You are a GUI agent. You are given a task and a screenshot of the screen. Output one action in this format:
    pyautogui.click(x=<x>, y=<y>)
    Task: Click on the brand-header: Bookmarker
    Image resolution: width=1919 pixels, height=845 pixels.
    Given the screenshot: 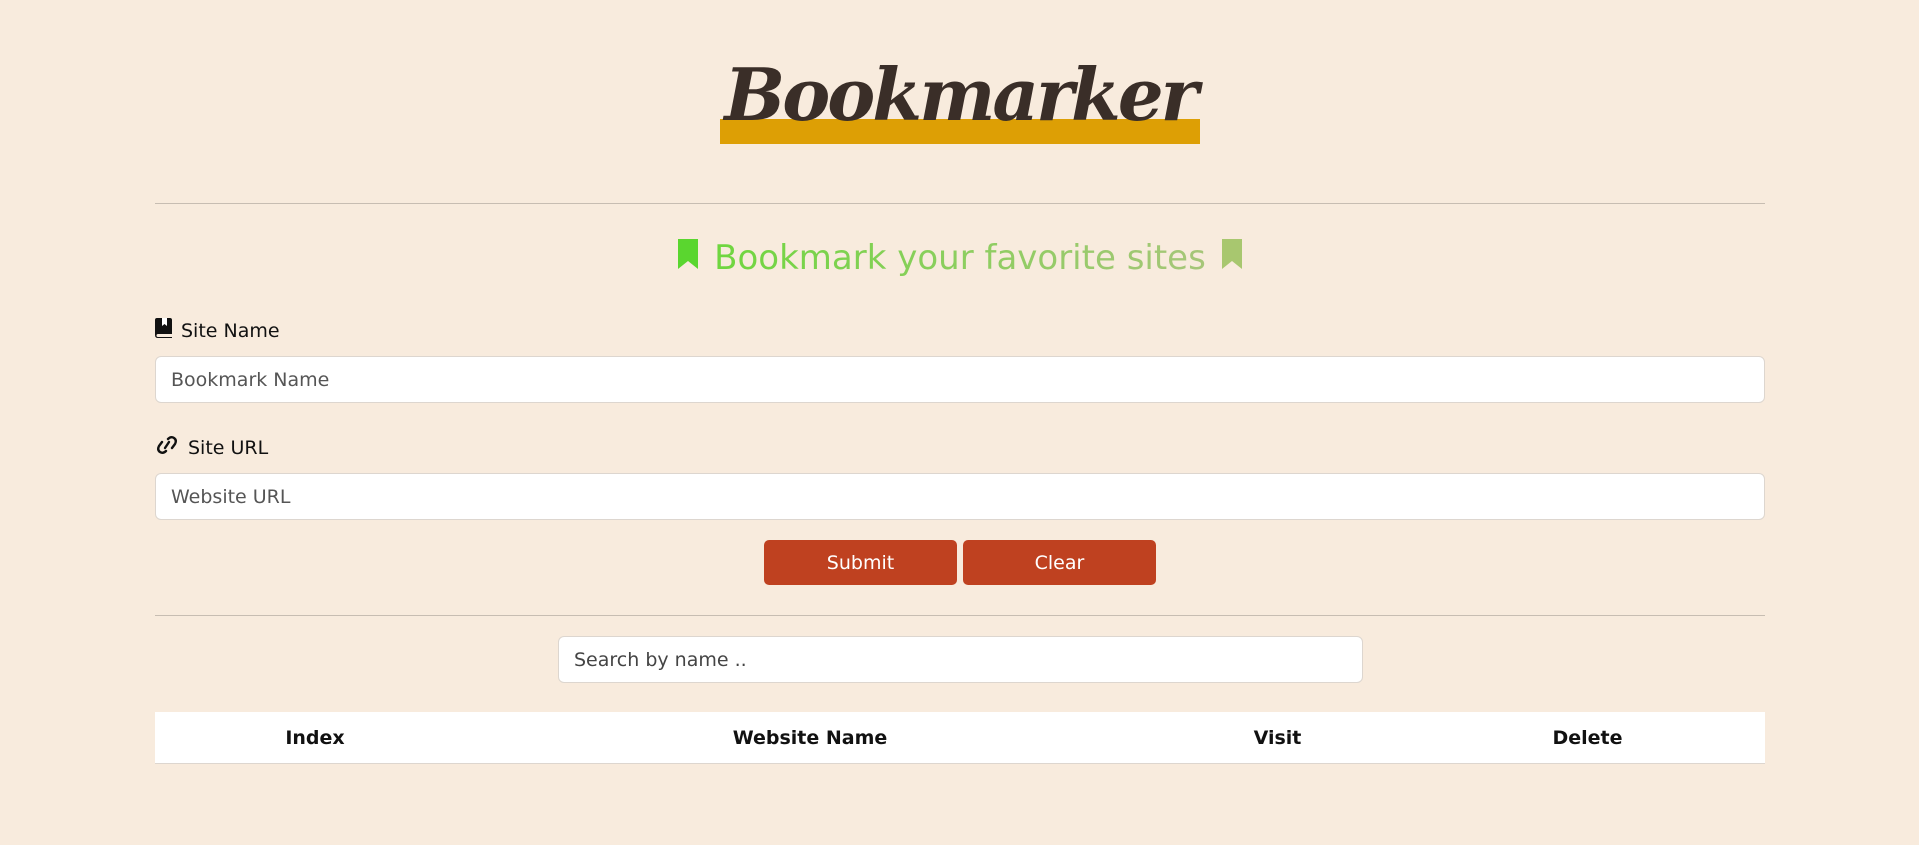 What is the action you would take?
    pyautogui.click(x=960, y=98)
    